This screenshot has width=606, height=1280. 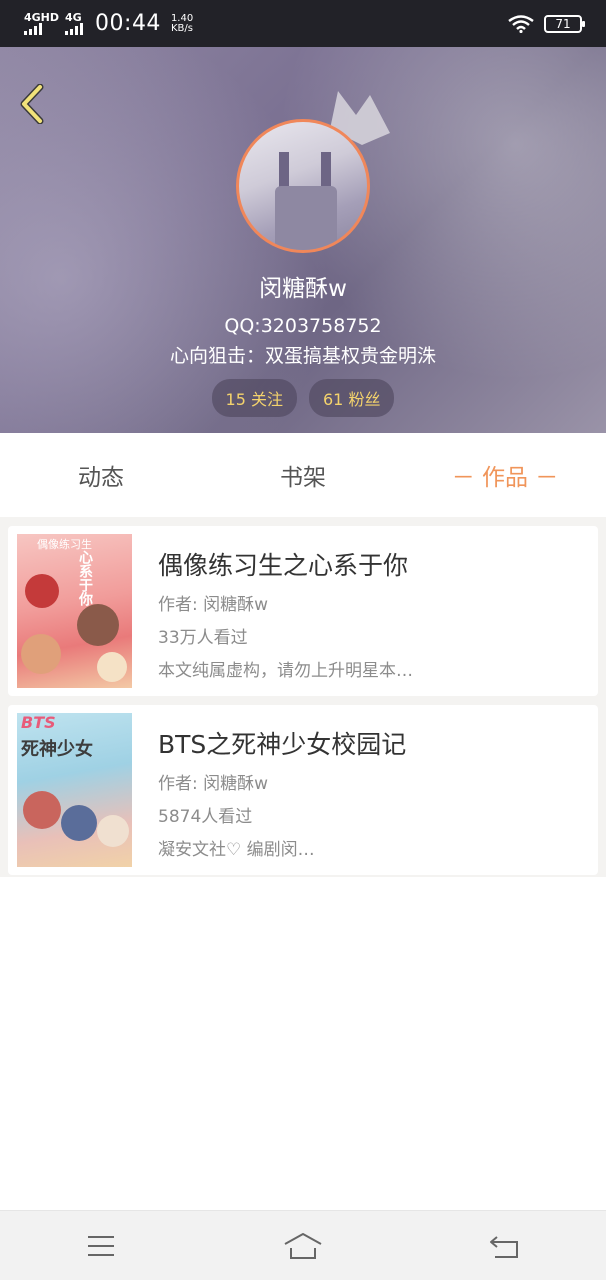 I want to click on back-button, so click(x=32, y=104).